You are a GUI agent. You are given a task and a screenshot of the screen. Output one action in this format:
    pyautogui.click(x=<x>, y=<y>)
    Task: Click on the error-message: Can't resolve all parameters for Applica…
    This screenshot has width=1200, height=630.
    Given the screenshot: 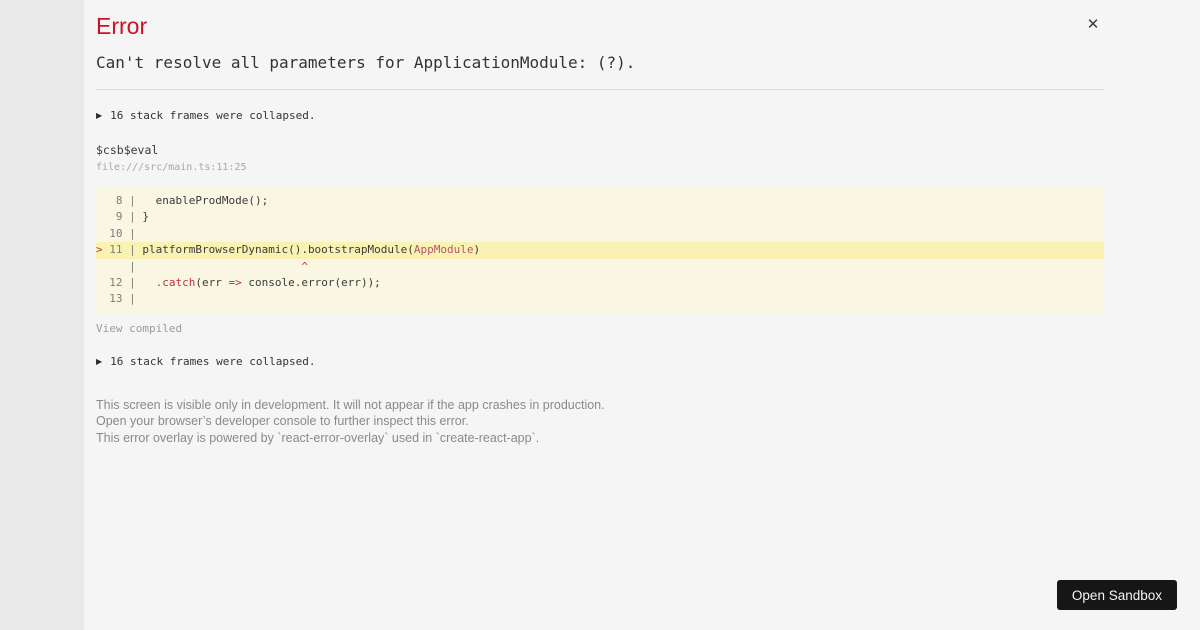 What is the action you would take?
    pyautogui.click(x=366, y=62)
    